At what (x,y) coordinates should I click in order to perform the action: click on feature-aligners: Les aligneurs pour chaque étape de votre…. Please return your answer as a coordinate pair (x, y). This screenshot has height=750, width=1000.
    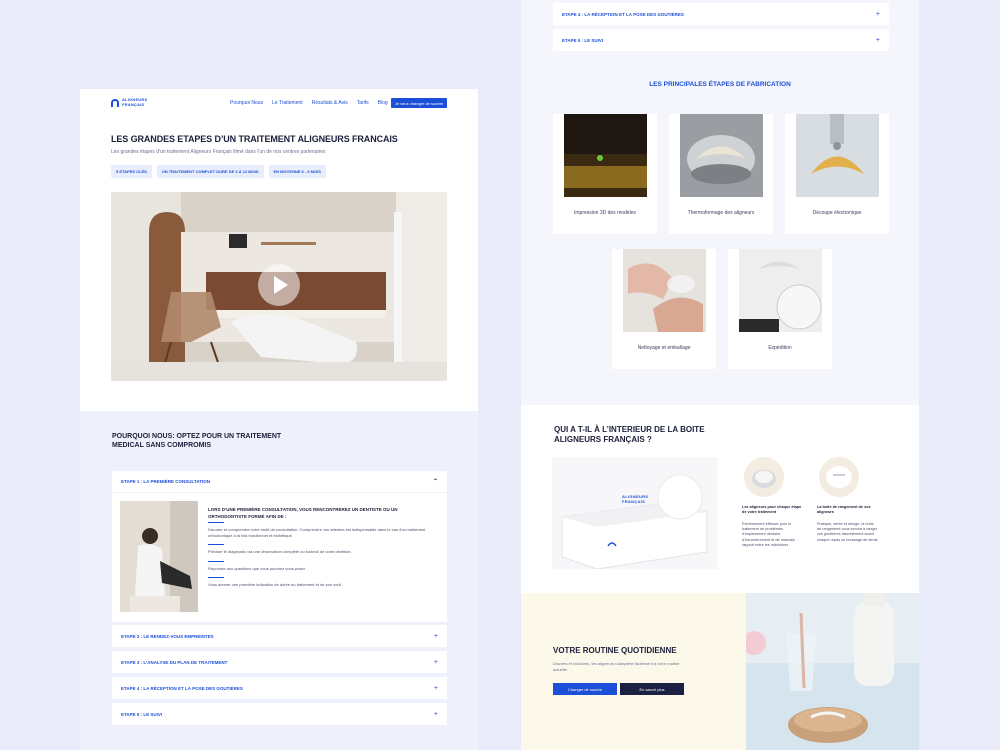
    Looking at the image, I should click on (773, 502).